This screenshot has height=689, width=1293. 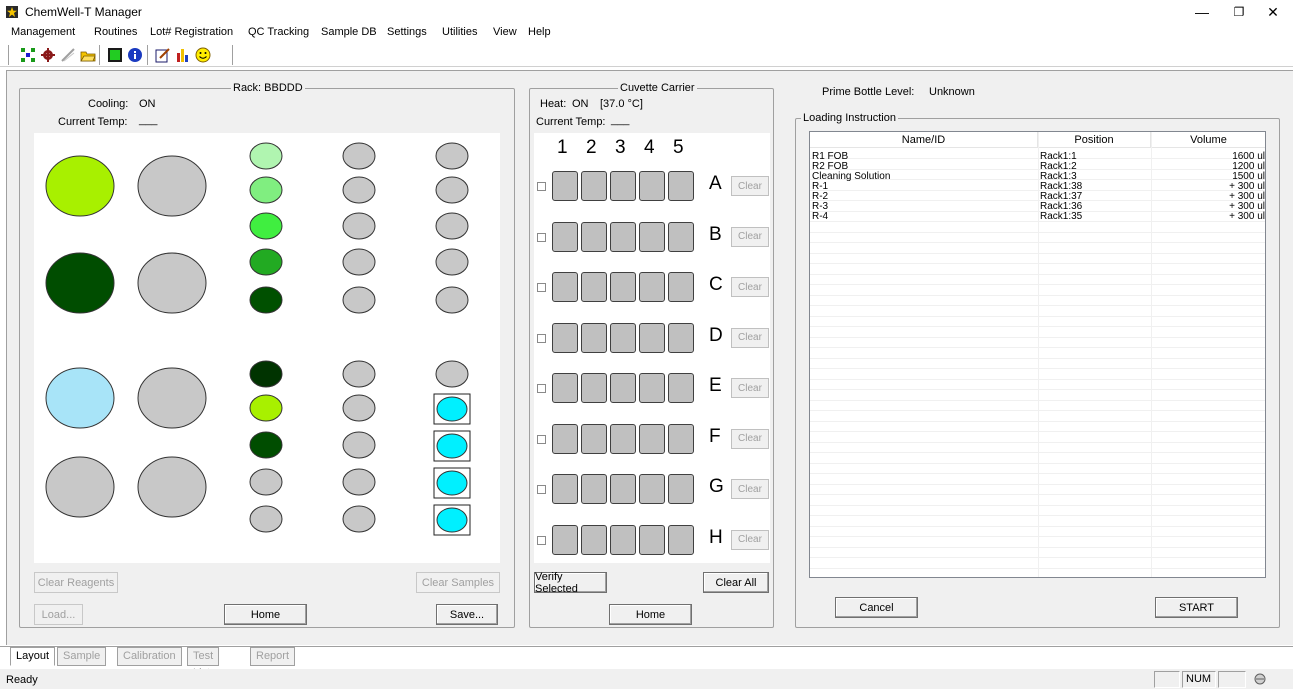 What do you see at coordinates (505, 32) in the screenshot?
I see `menu-view: View` at bounding box center [505, 32].